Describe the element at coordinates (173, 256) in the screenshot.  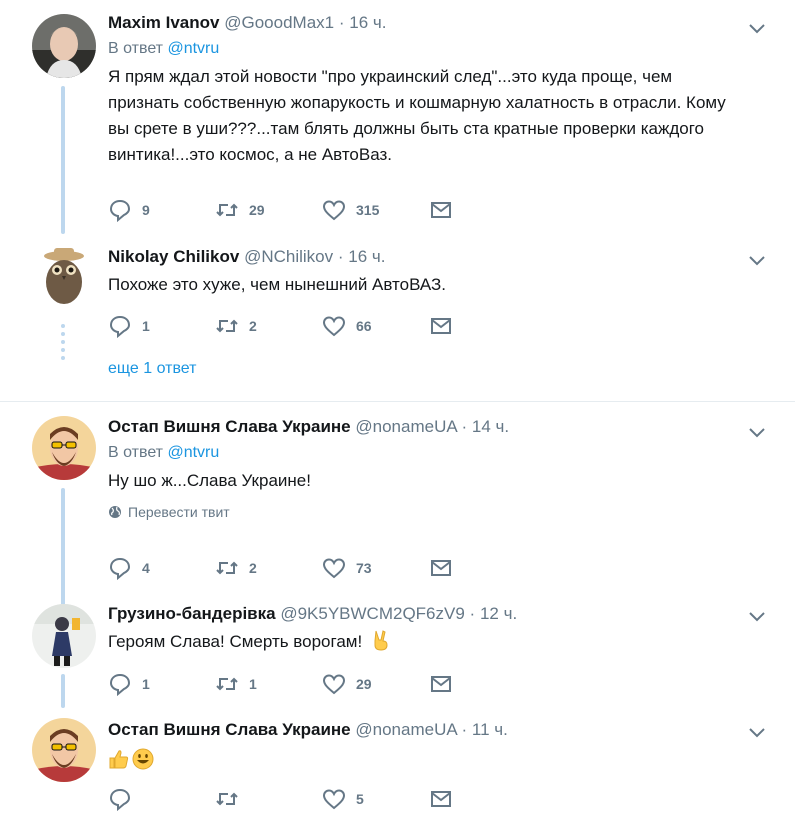
I see `author-name: Nikolay Chilikov` at that location.